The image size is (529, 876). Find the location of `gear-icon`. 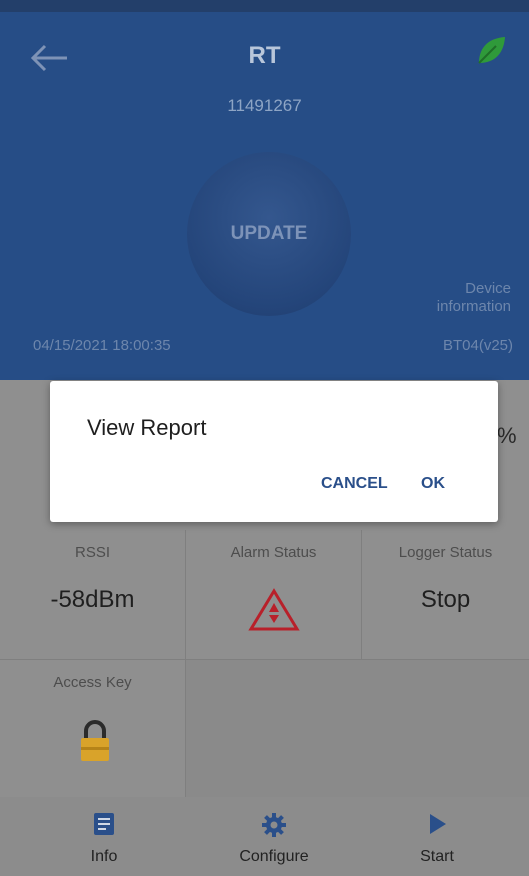

gear-icon is located at coordinates (274, 825).